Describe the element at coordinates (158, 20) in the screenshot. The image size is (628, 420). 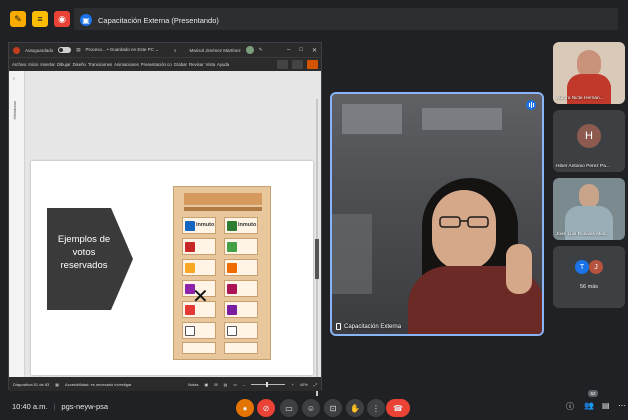
I see `presentation-title-text: Capacitación Externa (Presentando)` at that location.